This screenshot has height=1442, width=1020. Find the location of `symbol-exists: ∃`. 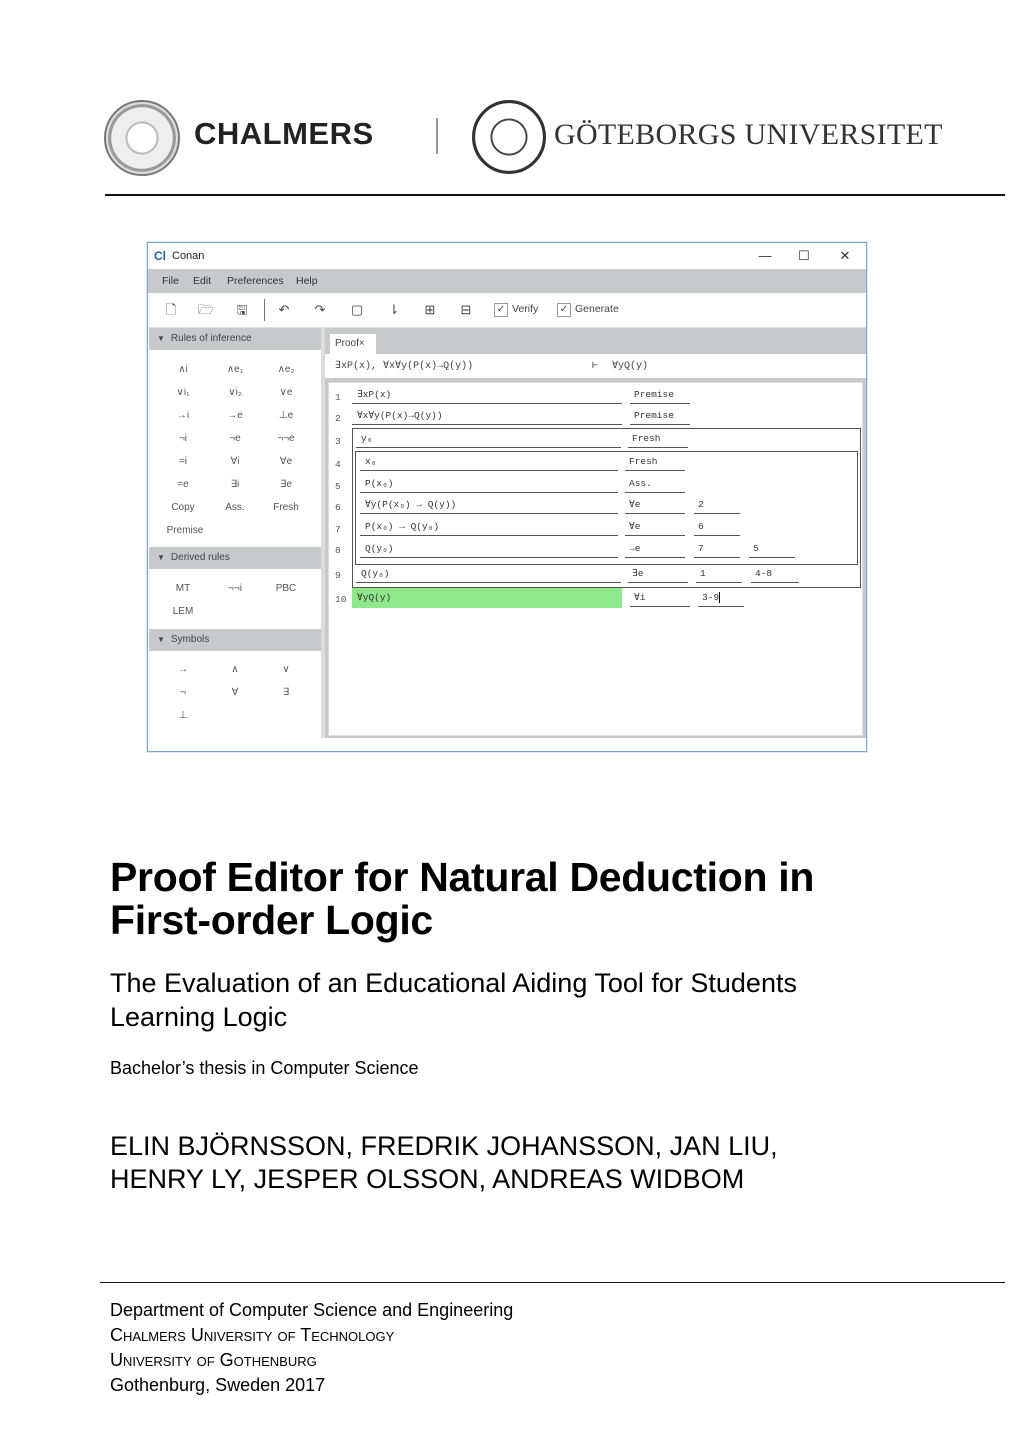

symbol-exists: ∃ is located at coordinates (286, 692).